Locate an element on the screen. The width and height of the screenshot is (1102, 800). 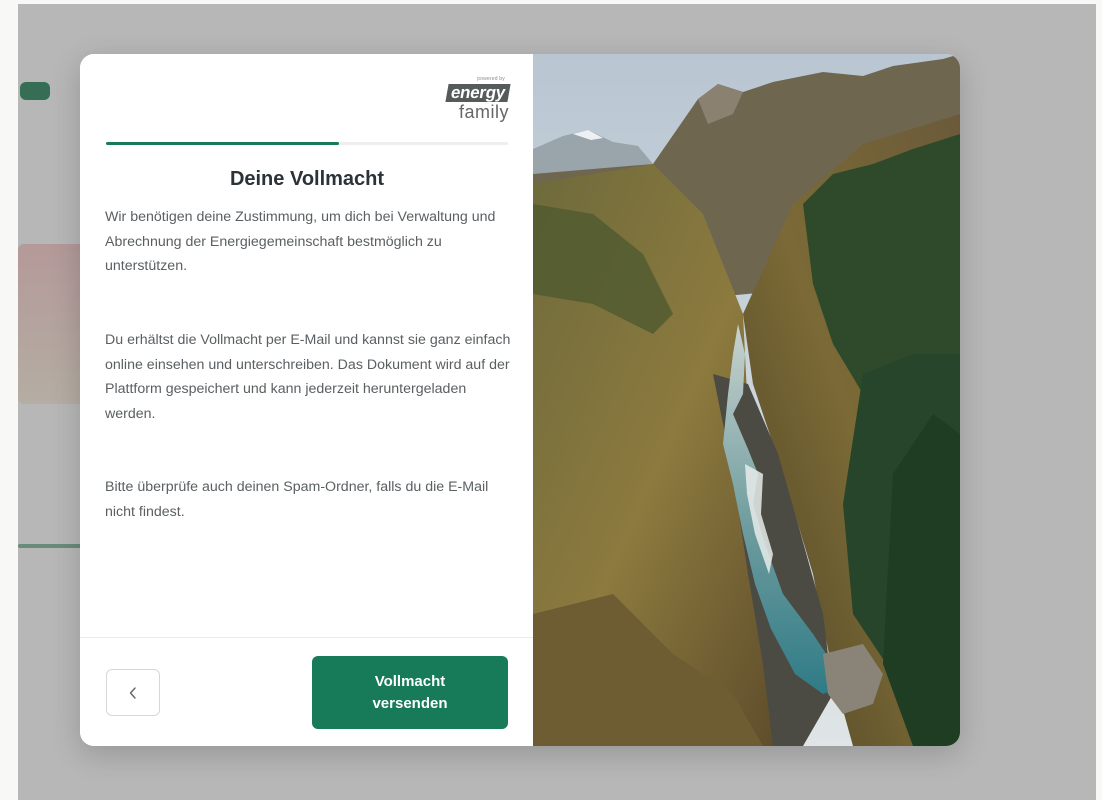
progress-bar-fill is located at coordinates (223, 143).